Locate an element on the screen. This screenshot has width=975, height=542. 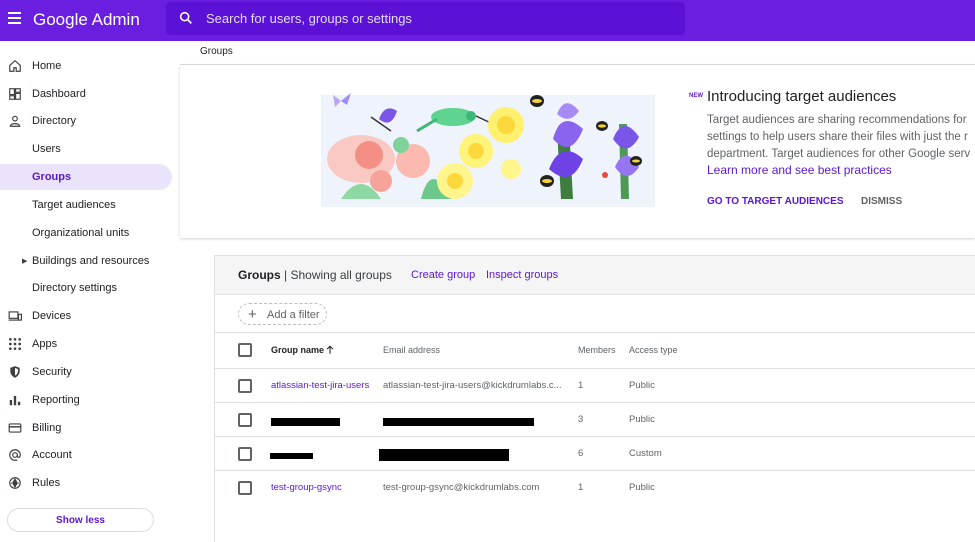
filter-row: + Add a filter is located at coordinates (595, 314).